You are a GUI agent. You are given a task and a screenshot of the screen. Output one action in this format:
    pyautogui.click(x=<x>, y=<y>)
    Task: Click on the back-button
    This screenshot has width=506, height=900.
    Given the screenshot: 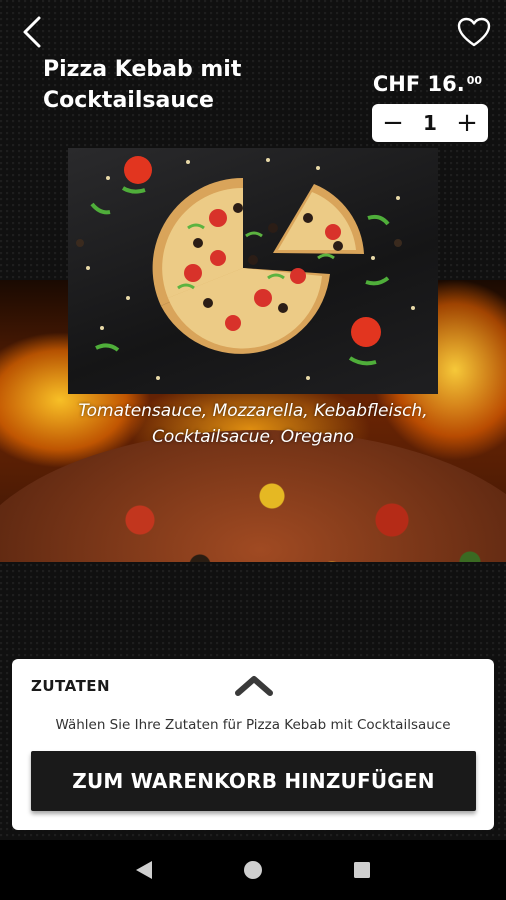 What is the action you would take?
    pyautogui.click(x=32, y=32)
    